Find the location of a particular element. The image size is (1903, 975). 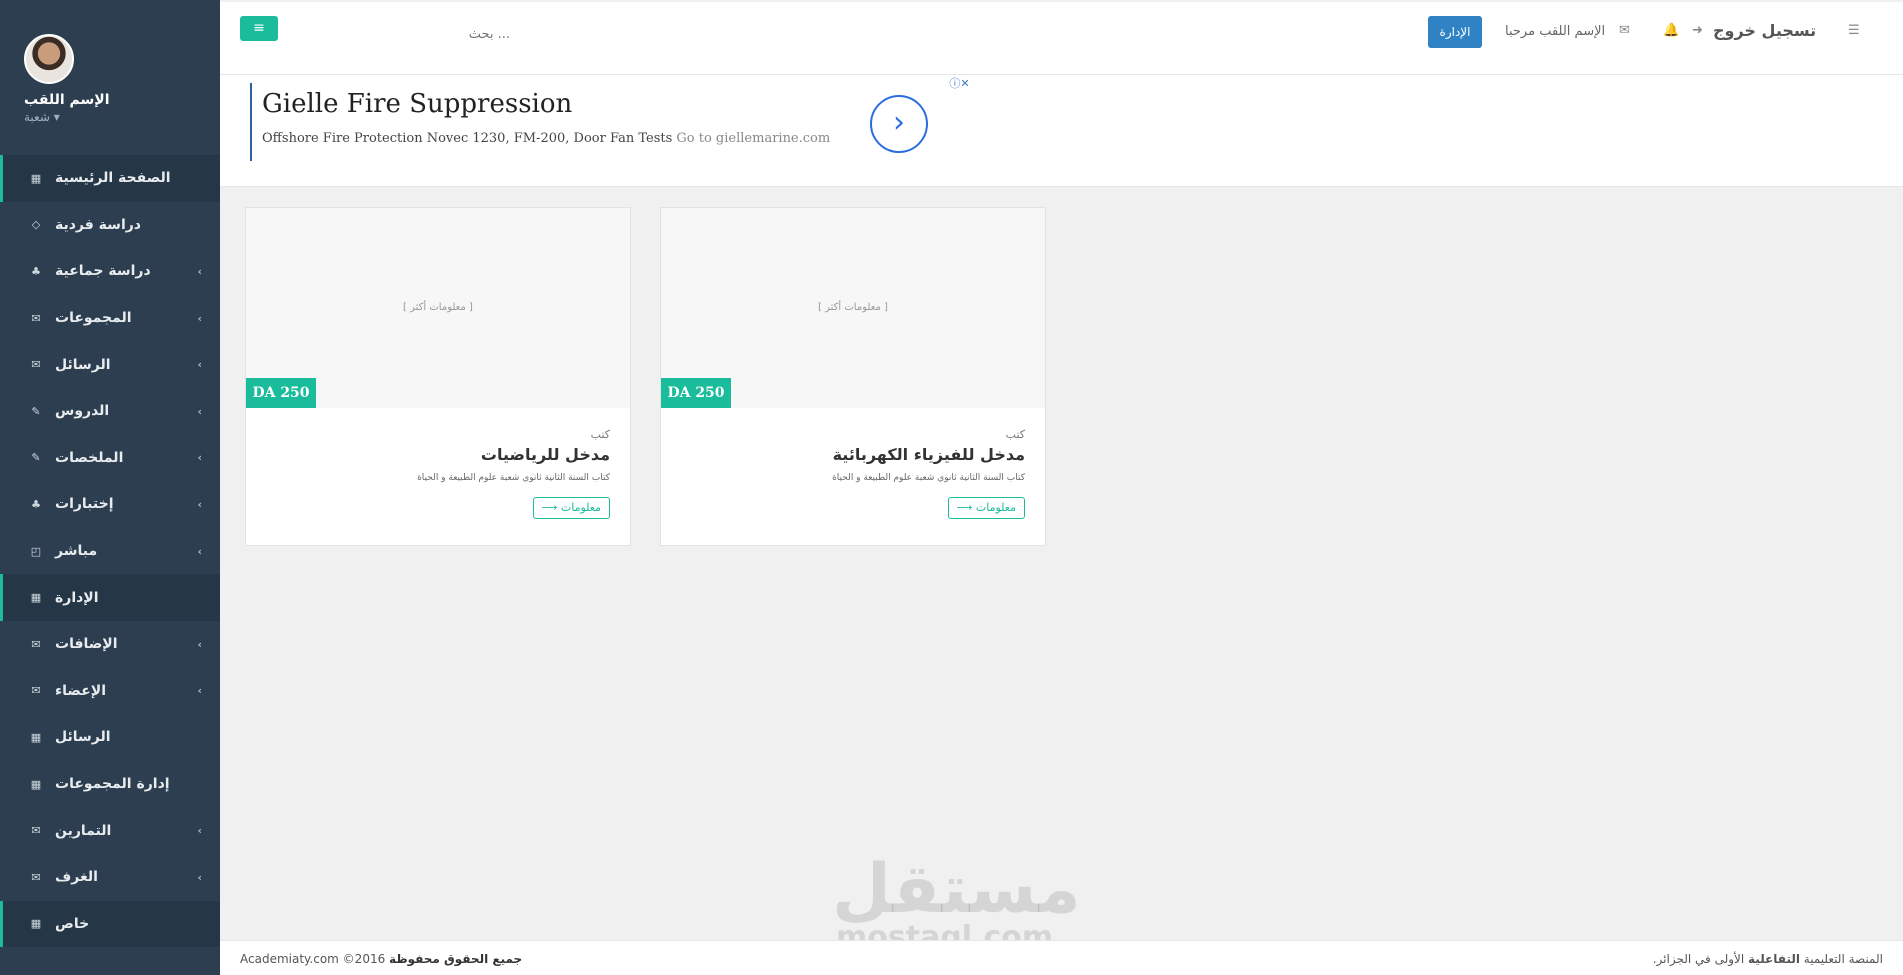

hamburger-icon: ≡ is located at coordinates (259, 28).